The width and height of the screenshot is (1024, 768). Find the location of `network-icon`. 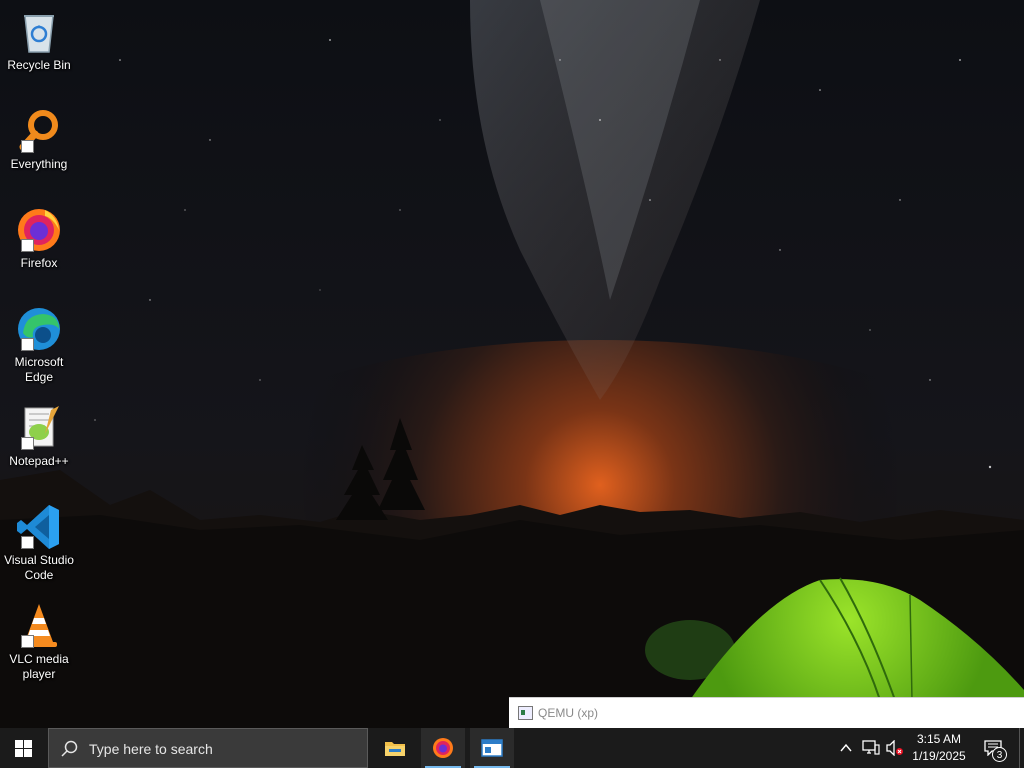

network-icon is located at coordinates (871, 747).